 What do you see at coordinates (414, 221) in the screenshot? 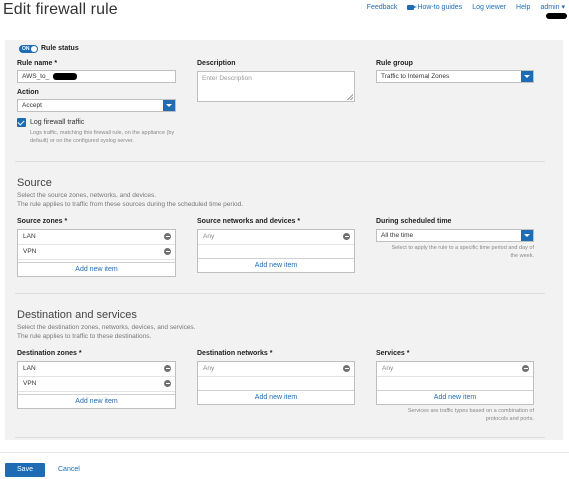
I see `schedule-label: During scheduled time` at bounding box center [414, 221].